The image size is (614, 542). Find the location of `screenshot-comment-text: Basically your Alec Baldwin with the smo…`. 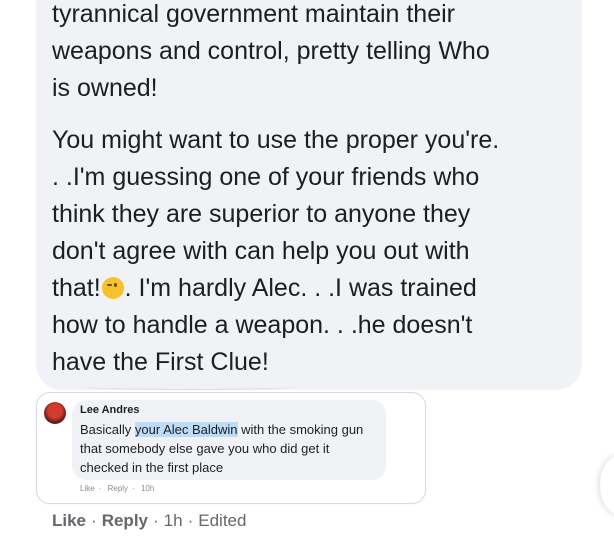

screenshot-comment-text: Basically your Alec Baldwin with the smo… is located at coordinates (230, 448).